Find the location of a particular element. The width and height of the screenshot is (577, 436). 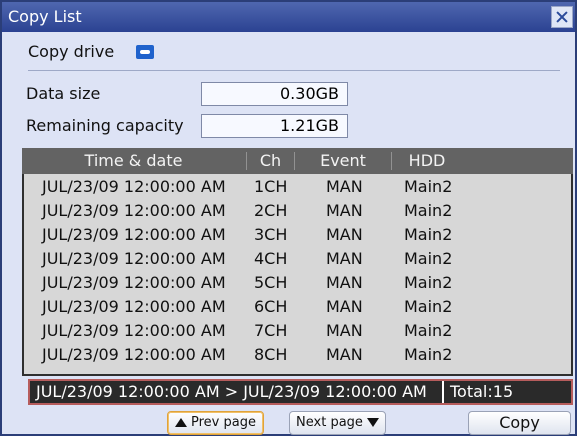

remaining-capacity-value: 1.21GB is located at coordinates (274, 126).